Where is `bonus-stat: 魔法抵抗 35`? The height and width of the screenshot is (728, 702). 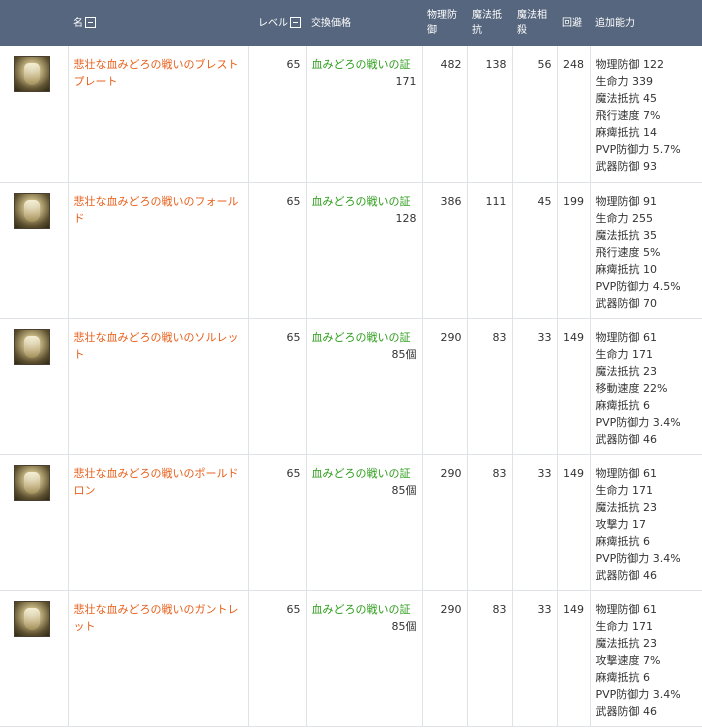
bonus-stat: 魔法抵抗 35 is located at coordinates (626, 235).